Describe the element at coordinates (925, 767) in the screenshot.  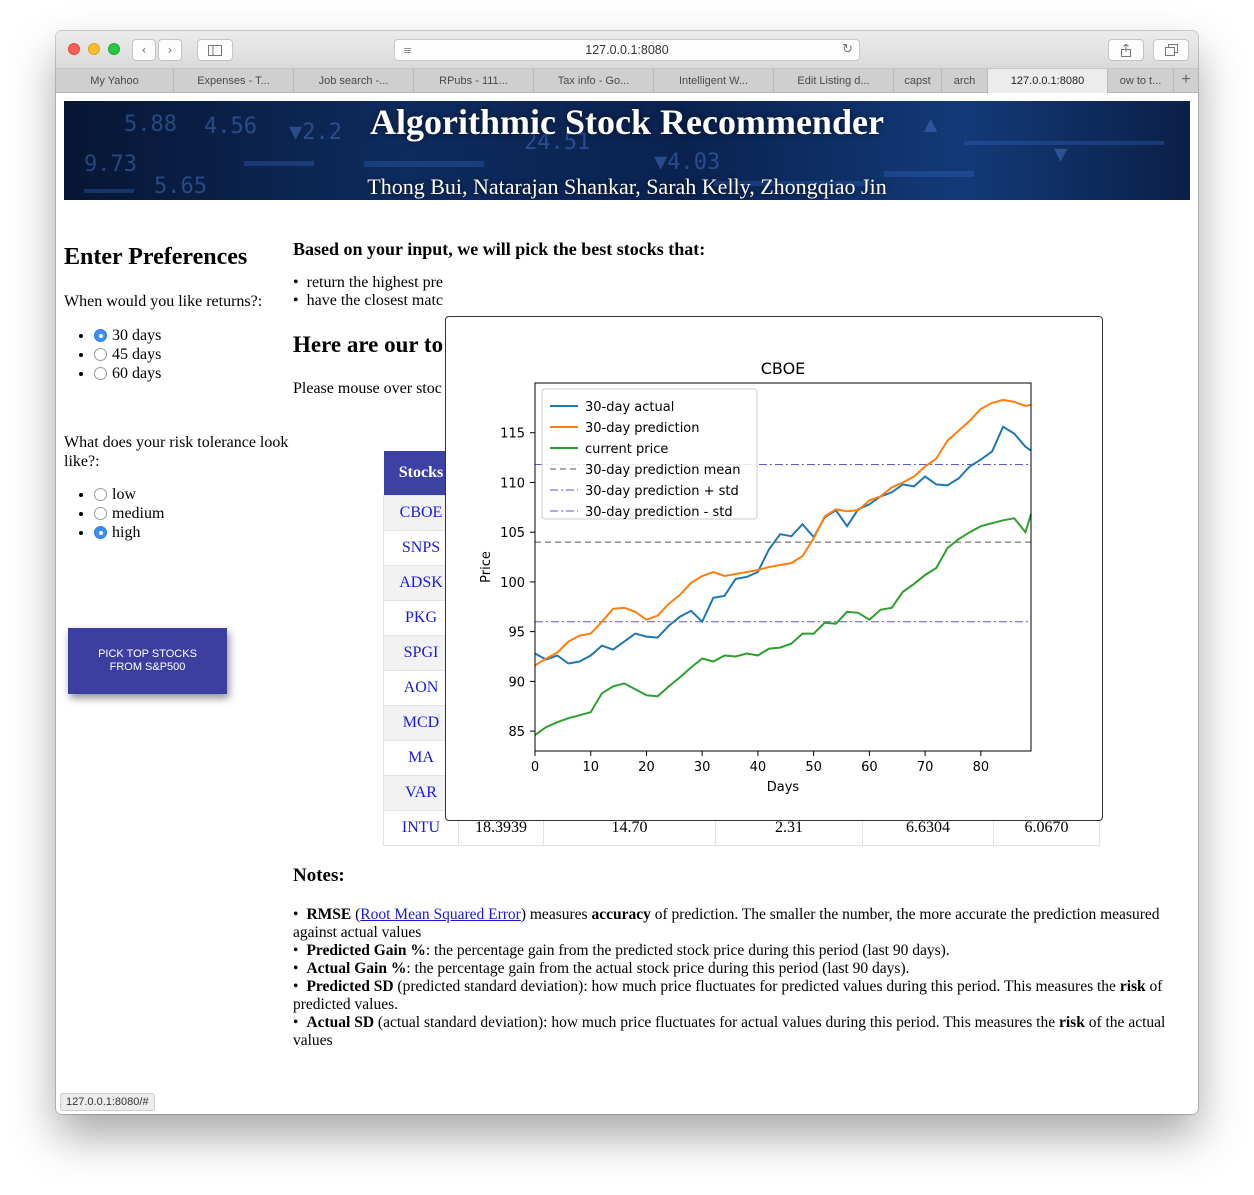
I see `x-tick-label: 70` at that location.